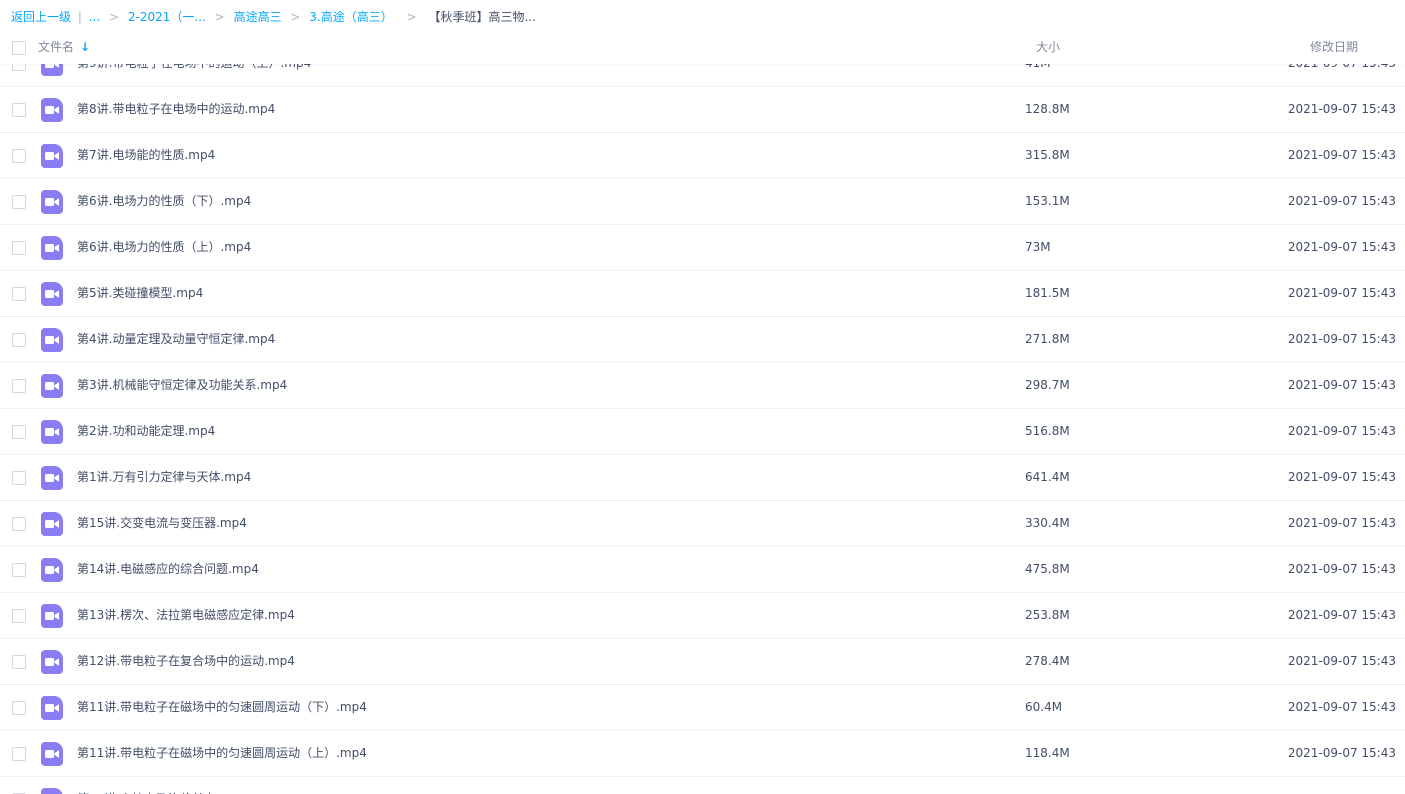 The width and height of the screenshot is (1405, 794). I want to click on file-size: 475.8M, so click(1047, 569).